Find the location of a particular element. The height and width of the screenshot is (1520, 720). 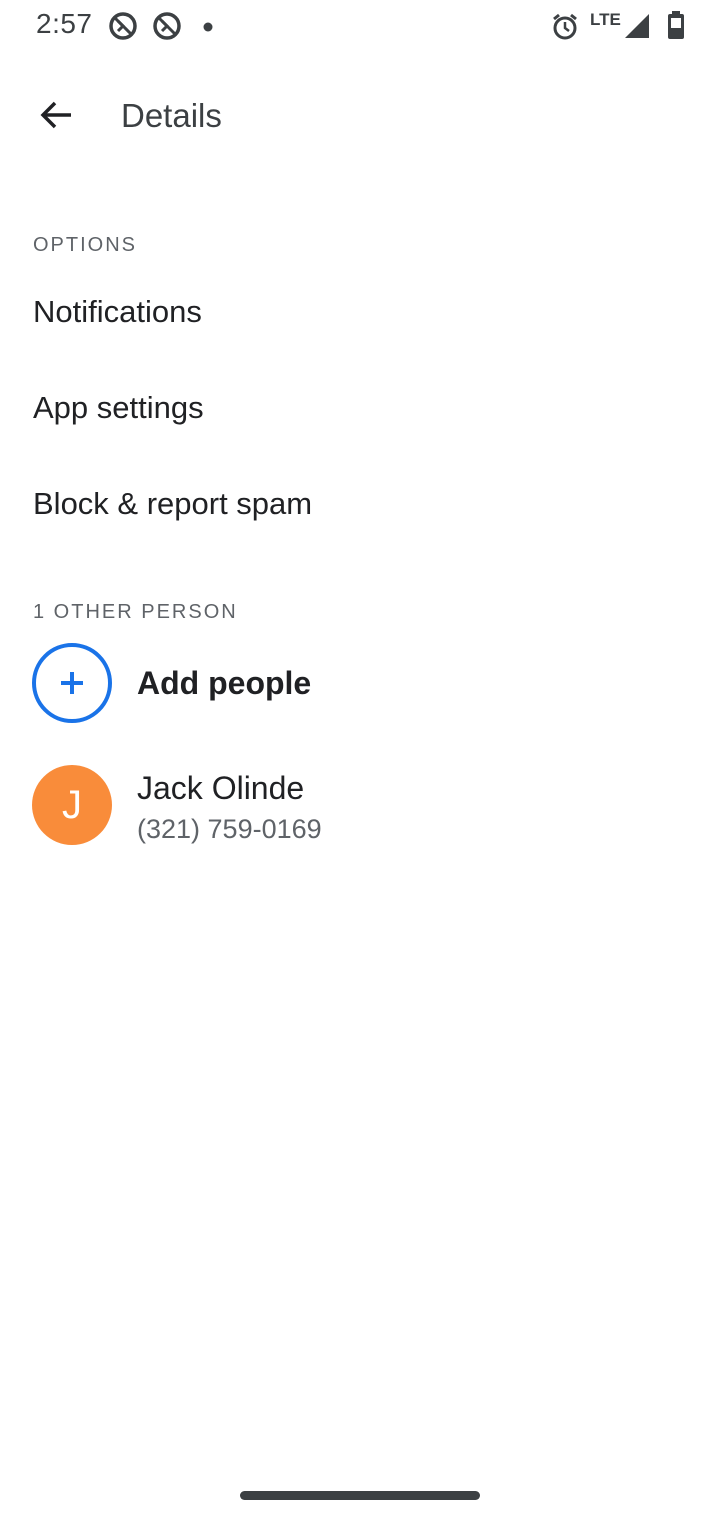

status-time: 2:57 is located at coordinates (64, 23).